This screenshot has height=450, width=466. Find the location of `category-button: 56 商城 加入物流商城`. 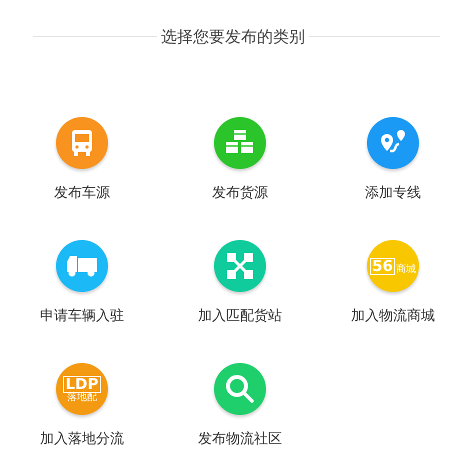

category-button: 56 商城 加入物流商城 is located at coordinates (391, 283).